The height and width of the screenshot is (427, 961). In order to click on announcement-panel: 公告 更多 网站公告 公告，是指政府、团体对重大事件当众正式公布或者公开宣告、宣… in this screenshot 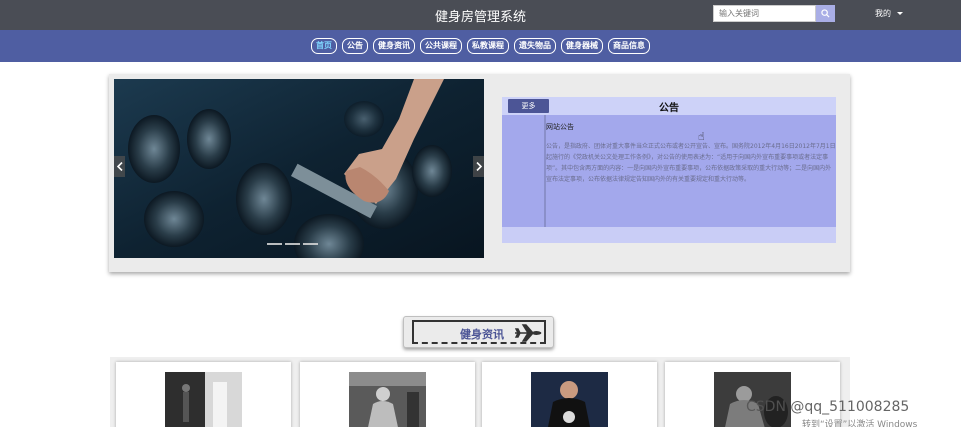, I will do `click(669, 170)`.